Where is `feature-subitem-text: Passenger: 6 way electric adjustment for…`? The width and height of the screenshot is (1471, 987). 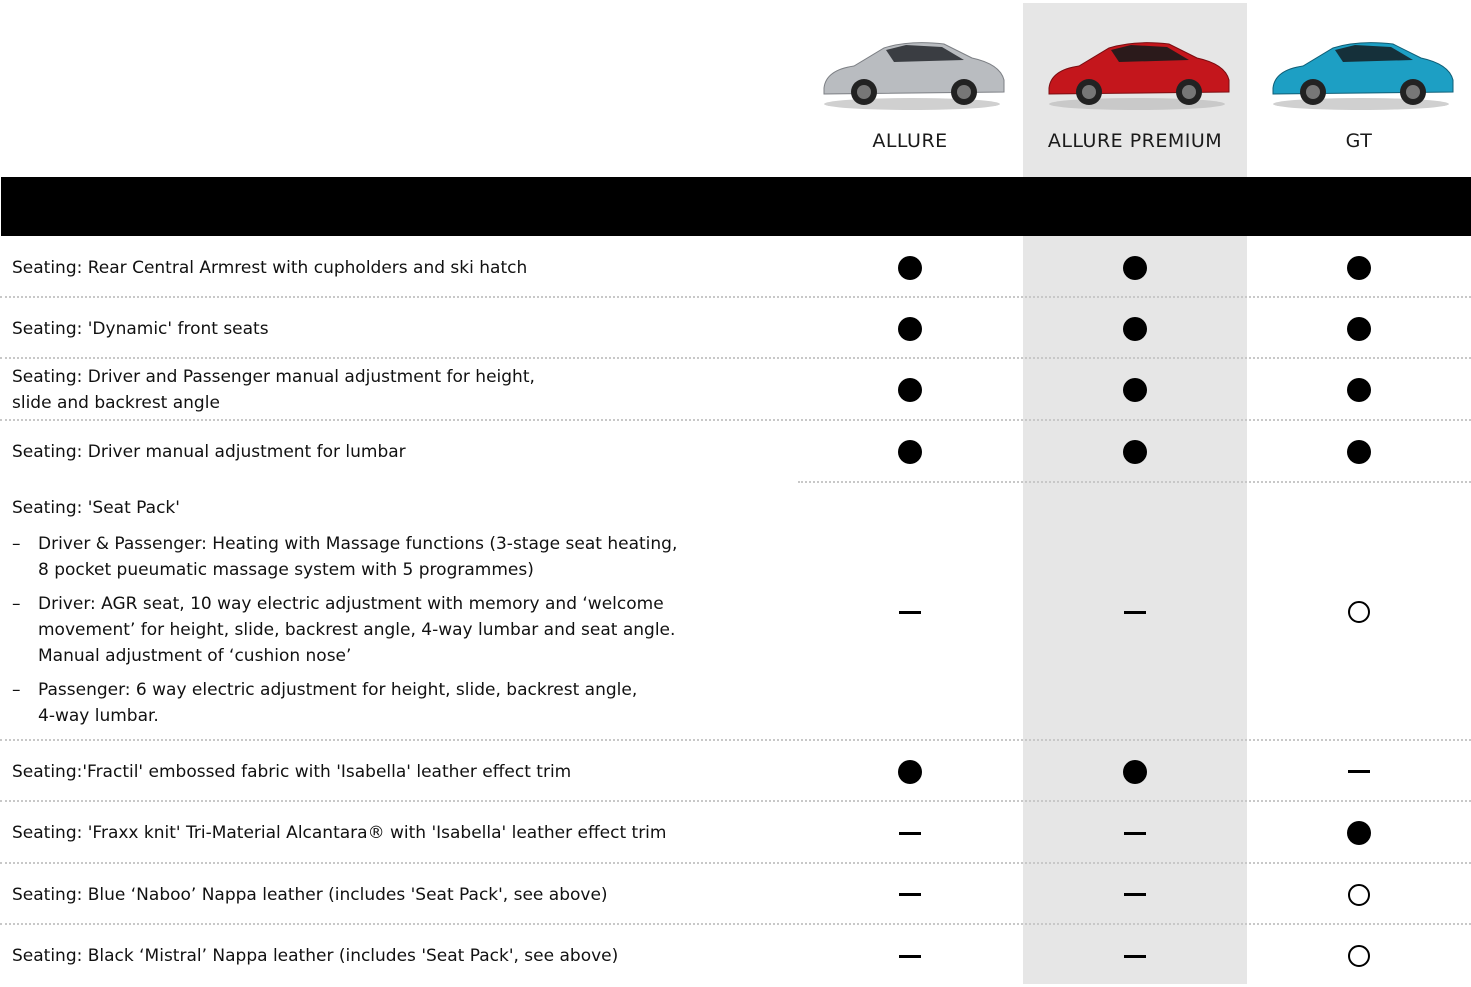 feature-subitem-text: Passenger: 6 way electric adjustment for… is located at coordinates (338, 703).